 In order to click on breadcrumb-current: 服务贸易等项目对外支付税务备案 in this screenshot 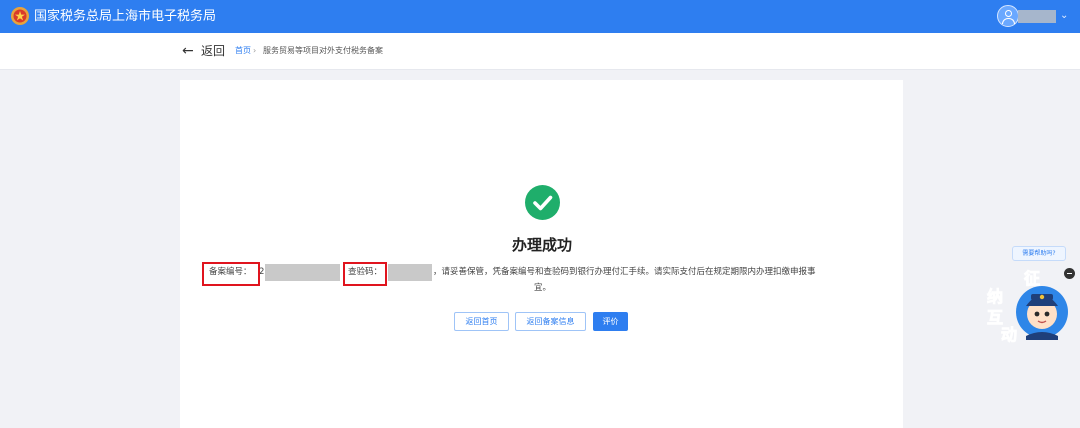, I will do `click(323, 50)`.